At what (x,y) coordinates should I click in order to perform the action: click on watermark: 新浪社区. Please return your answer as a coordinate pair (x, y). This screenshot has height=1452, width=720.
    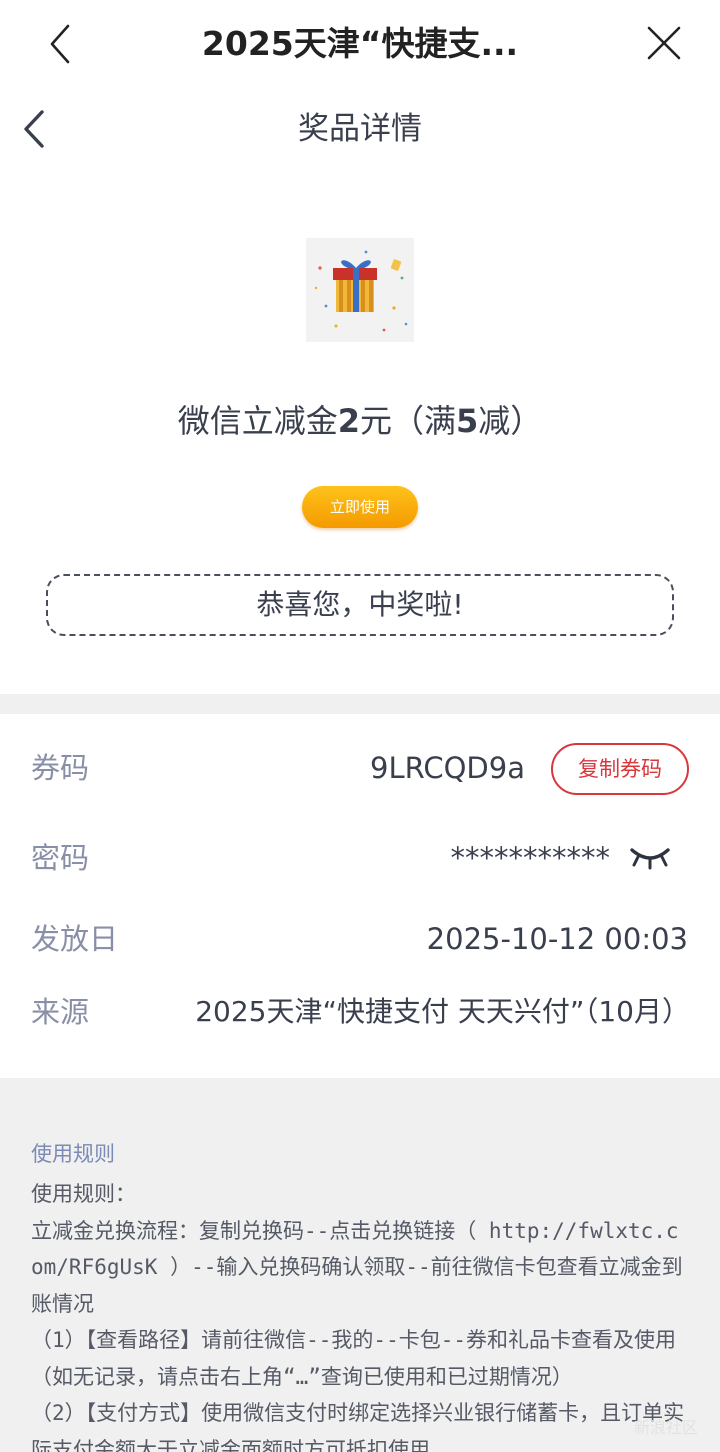
    Looking at the image, I should click on (665, 1427).